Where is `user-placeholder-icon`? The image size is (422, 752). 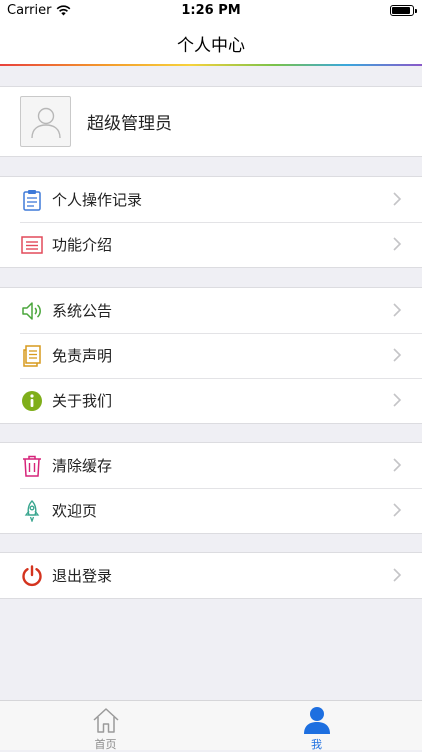
user-placeholder-icon is located at coordinates (45, 122).